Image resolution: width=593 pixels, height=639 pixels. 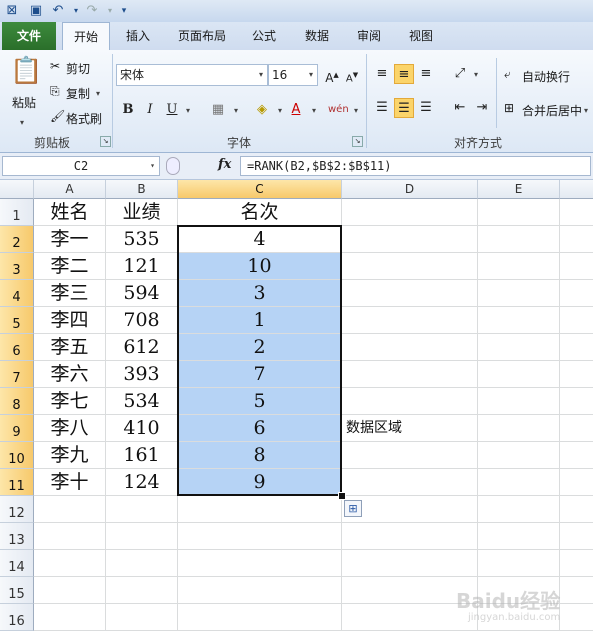 I want to click on cell-d14, so click(x=410, y=563).